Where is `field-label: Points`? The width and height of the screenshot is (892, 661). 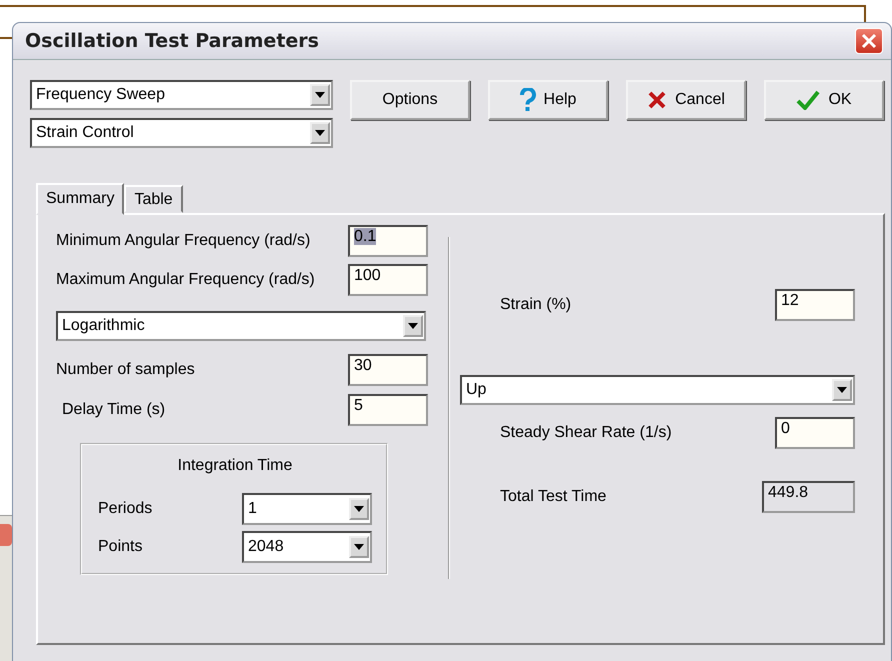
field-label: Points is located at coordinates (120, 547).